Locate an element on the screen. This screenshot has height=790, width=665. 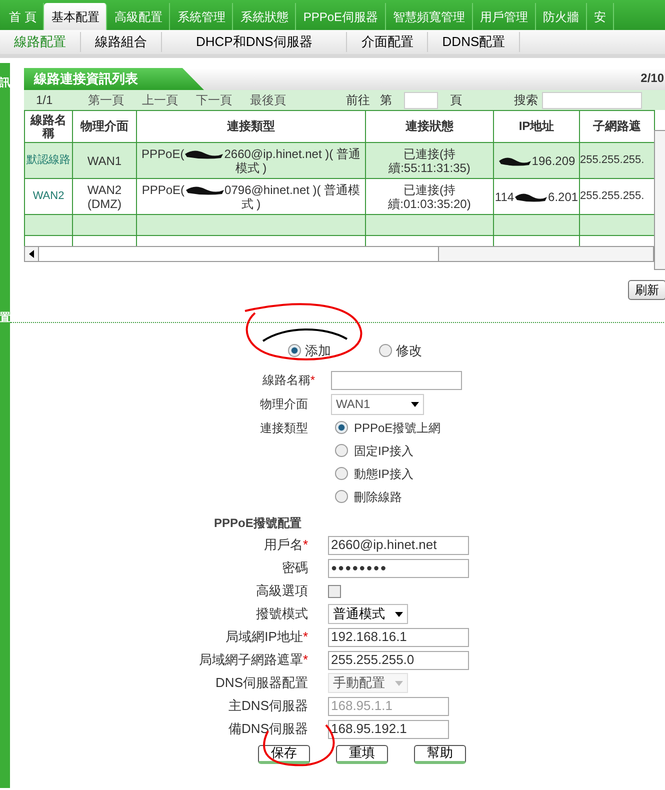
connection-type: PPPoE( 2660@ip.hinet.net )( 普通模式 ) is located at coordinates (251, 160).